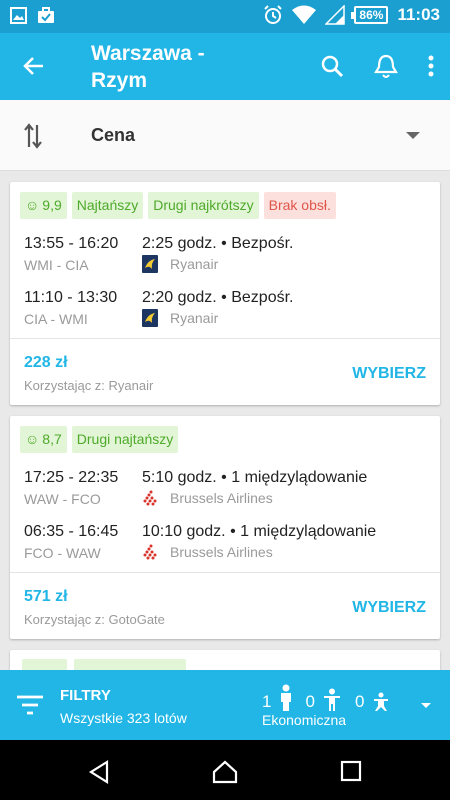  What do you see at coordinates (332, 66) in the screenshot?
I see `search-icon` at bounding box center [332, 66].